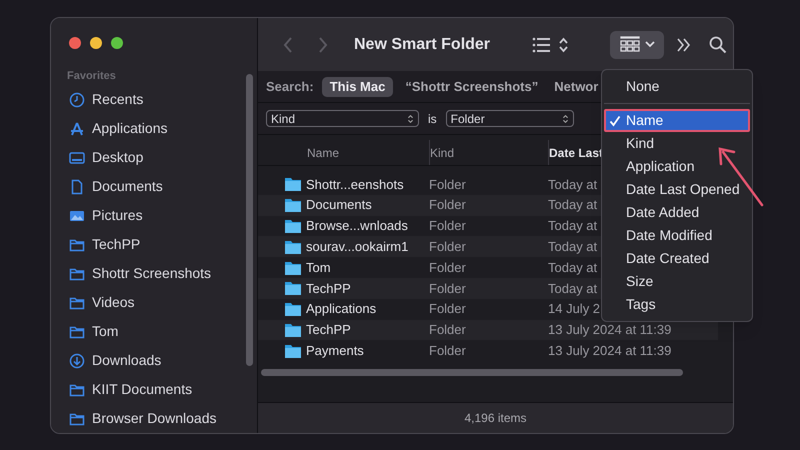 This screenshot has height=450, width=800. What do you see at coordinates (677, 258) in the screenshot?
I see `menu-item: Date Created` at bounding box center [677, 258].